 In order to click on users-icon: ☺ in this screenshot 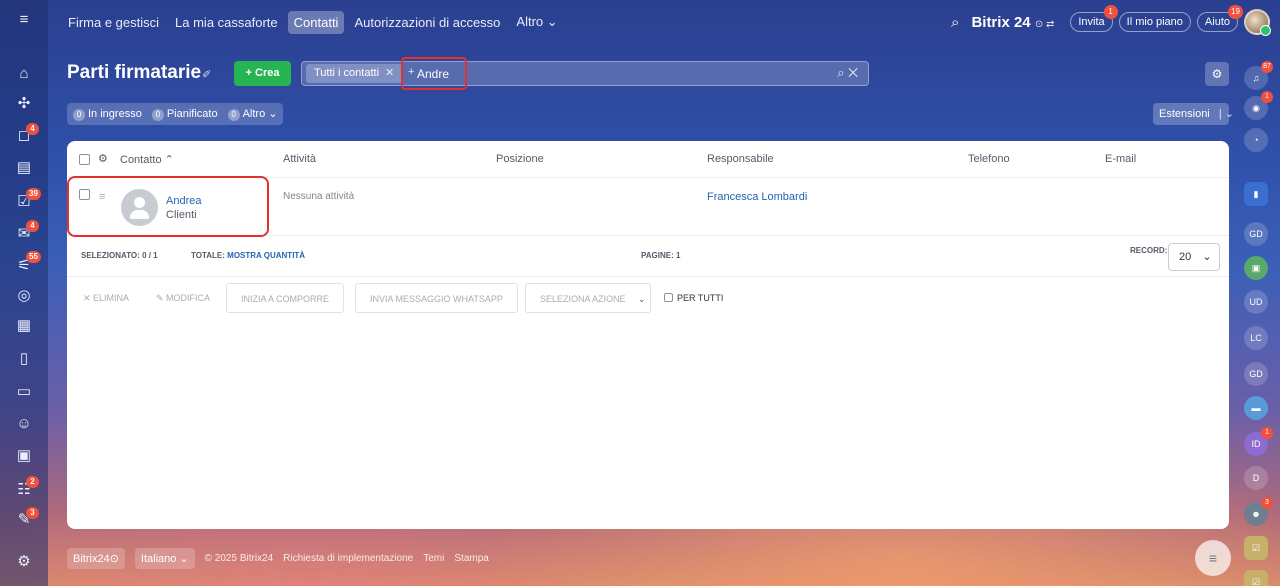, I will do `click(24, 424)`.